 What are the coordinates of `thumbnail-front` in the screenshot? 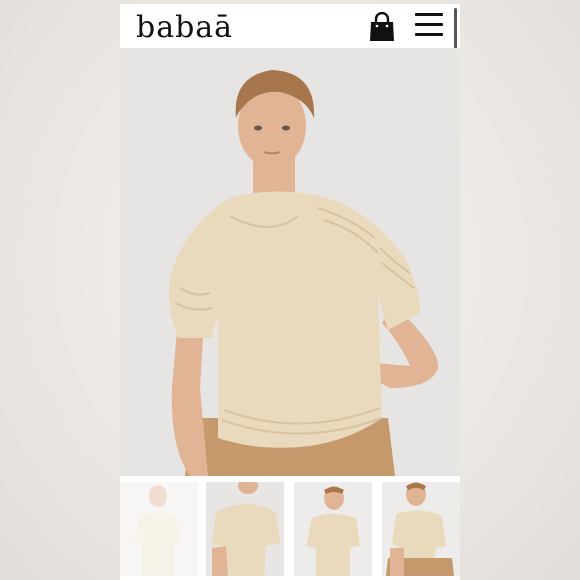 It's located at (159, 529).